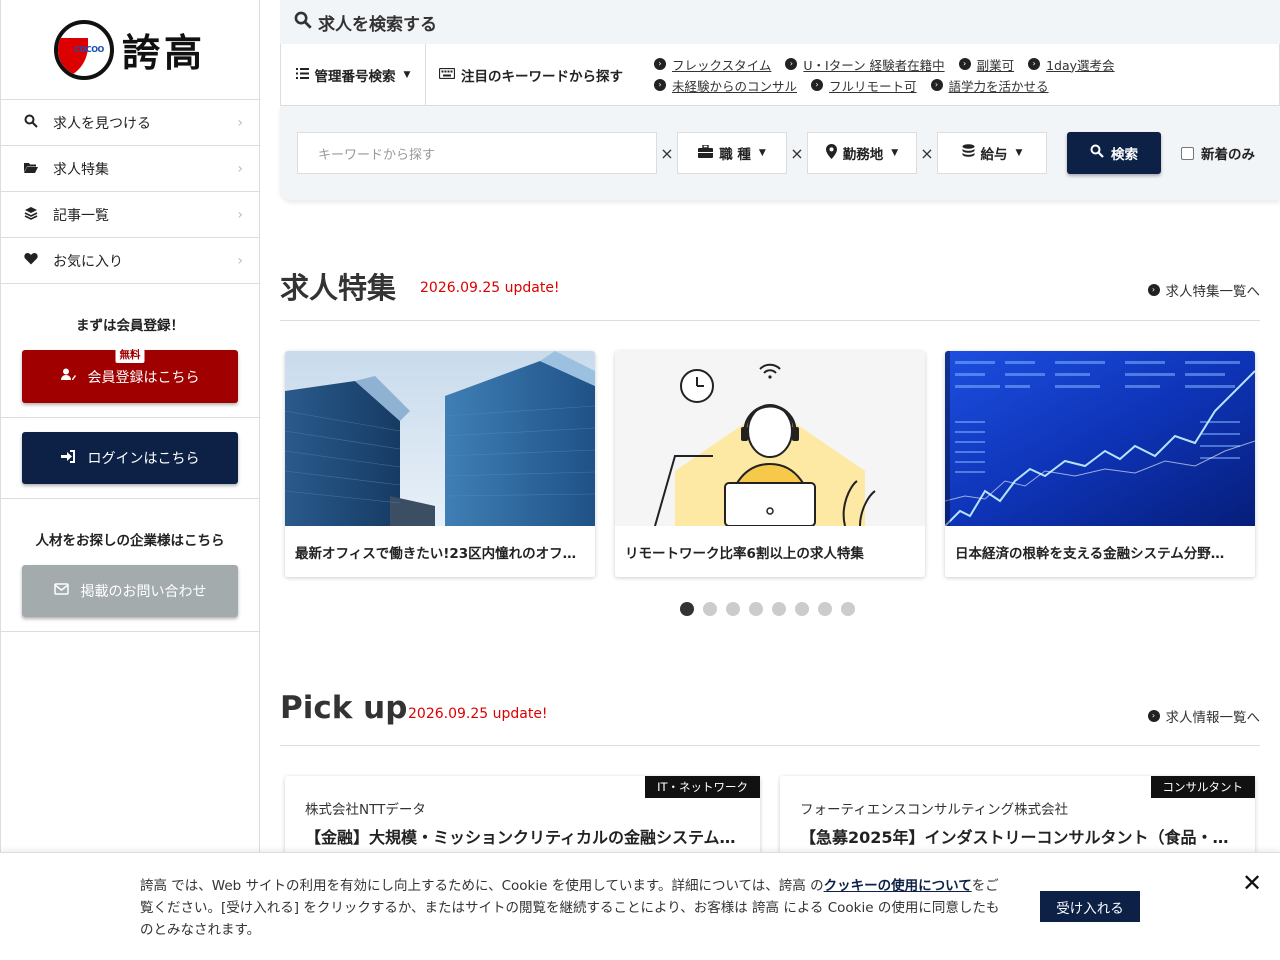 This screenshot has height=960, width=1280. What do you see at coordinates (1252, 883) in the screenshot?
I see `close-icon: ✕` at bounding box center [1252, 883].